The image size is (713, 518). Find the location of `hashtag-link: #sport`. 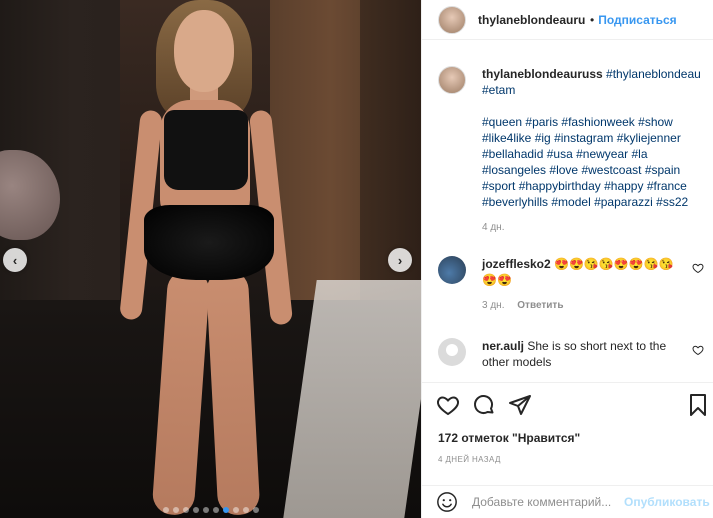

hashtag-link: #sport is located at coordinates (498, 186).